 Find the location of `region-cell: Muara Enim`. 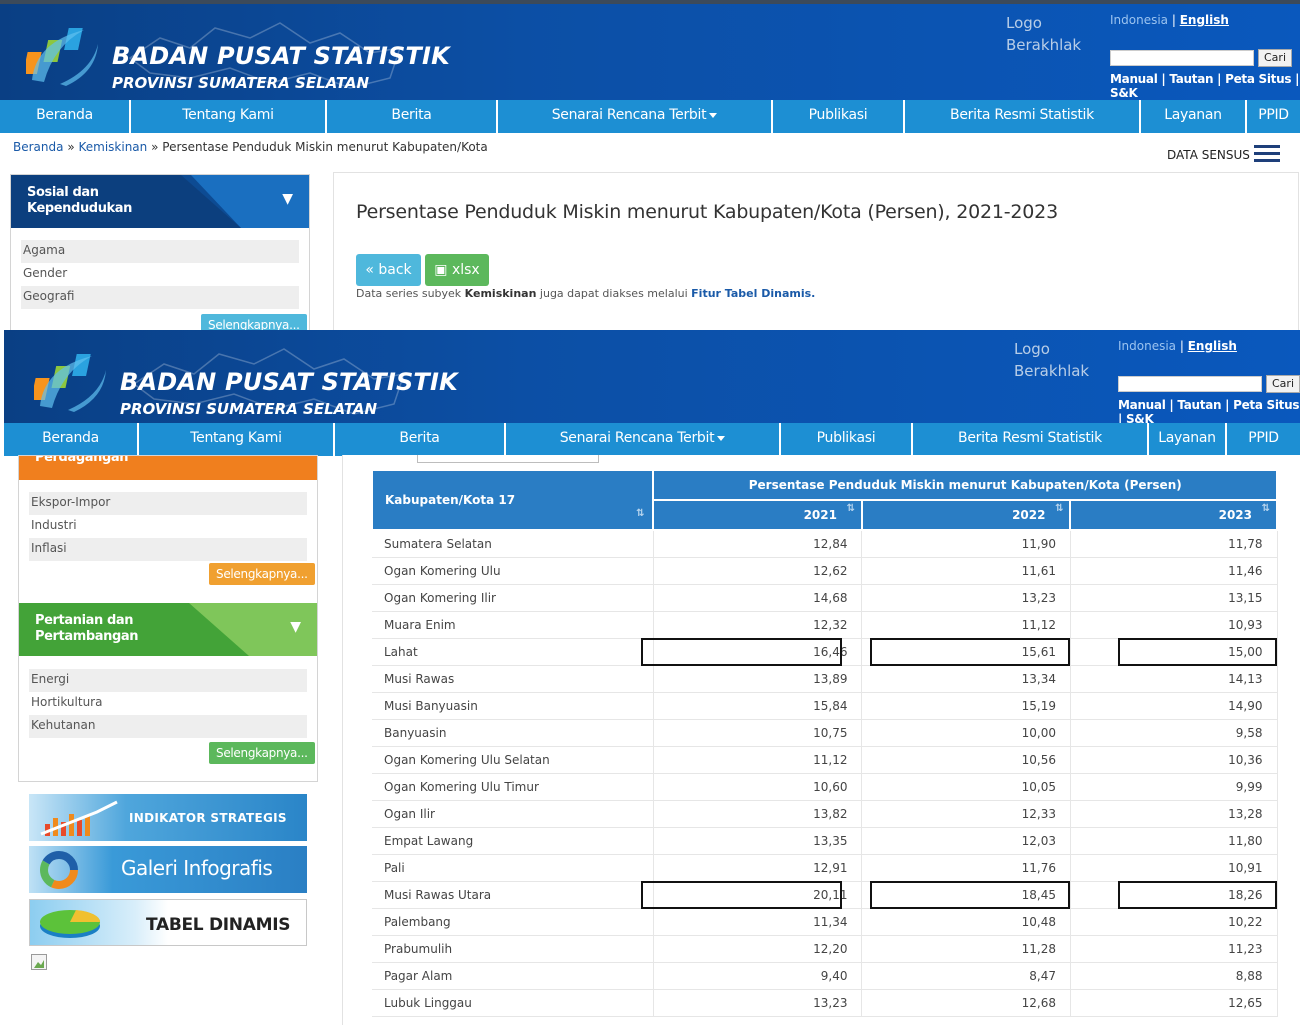

region-cell: Muara Enim is located at coordinates (513, 625).